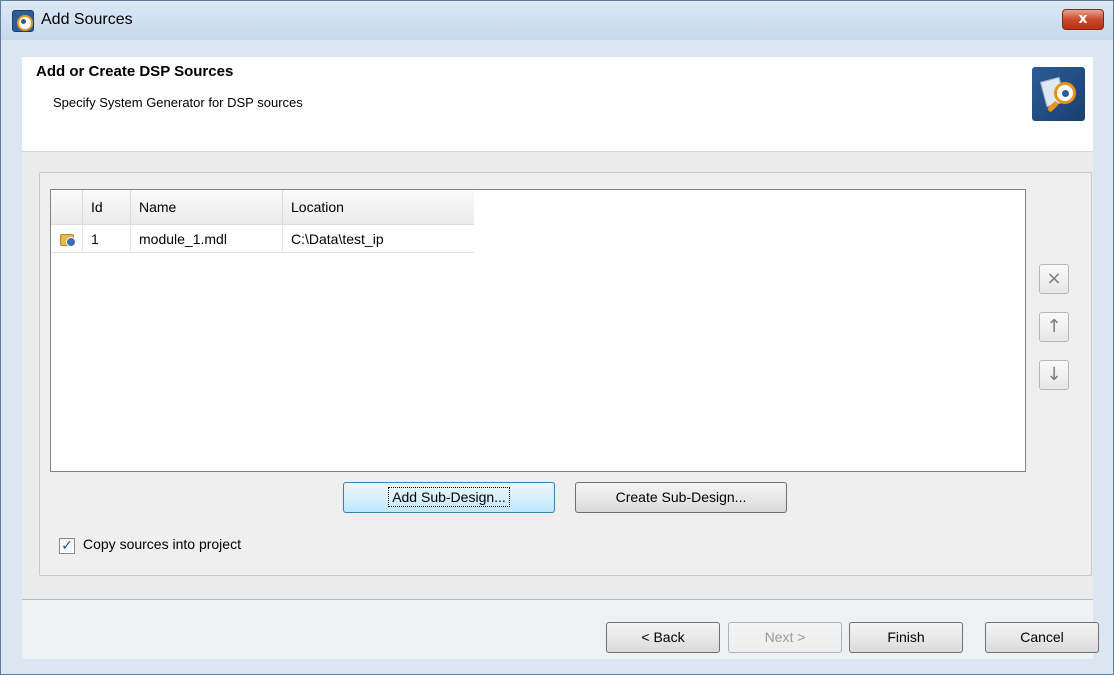 This screenshot has width=1114, height=675. Describe the element at coordinates (67, 546) in the screenshot. I see `copy-sources-checkbox: ✓` at that location.